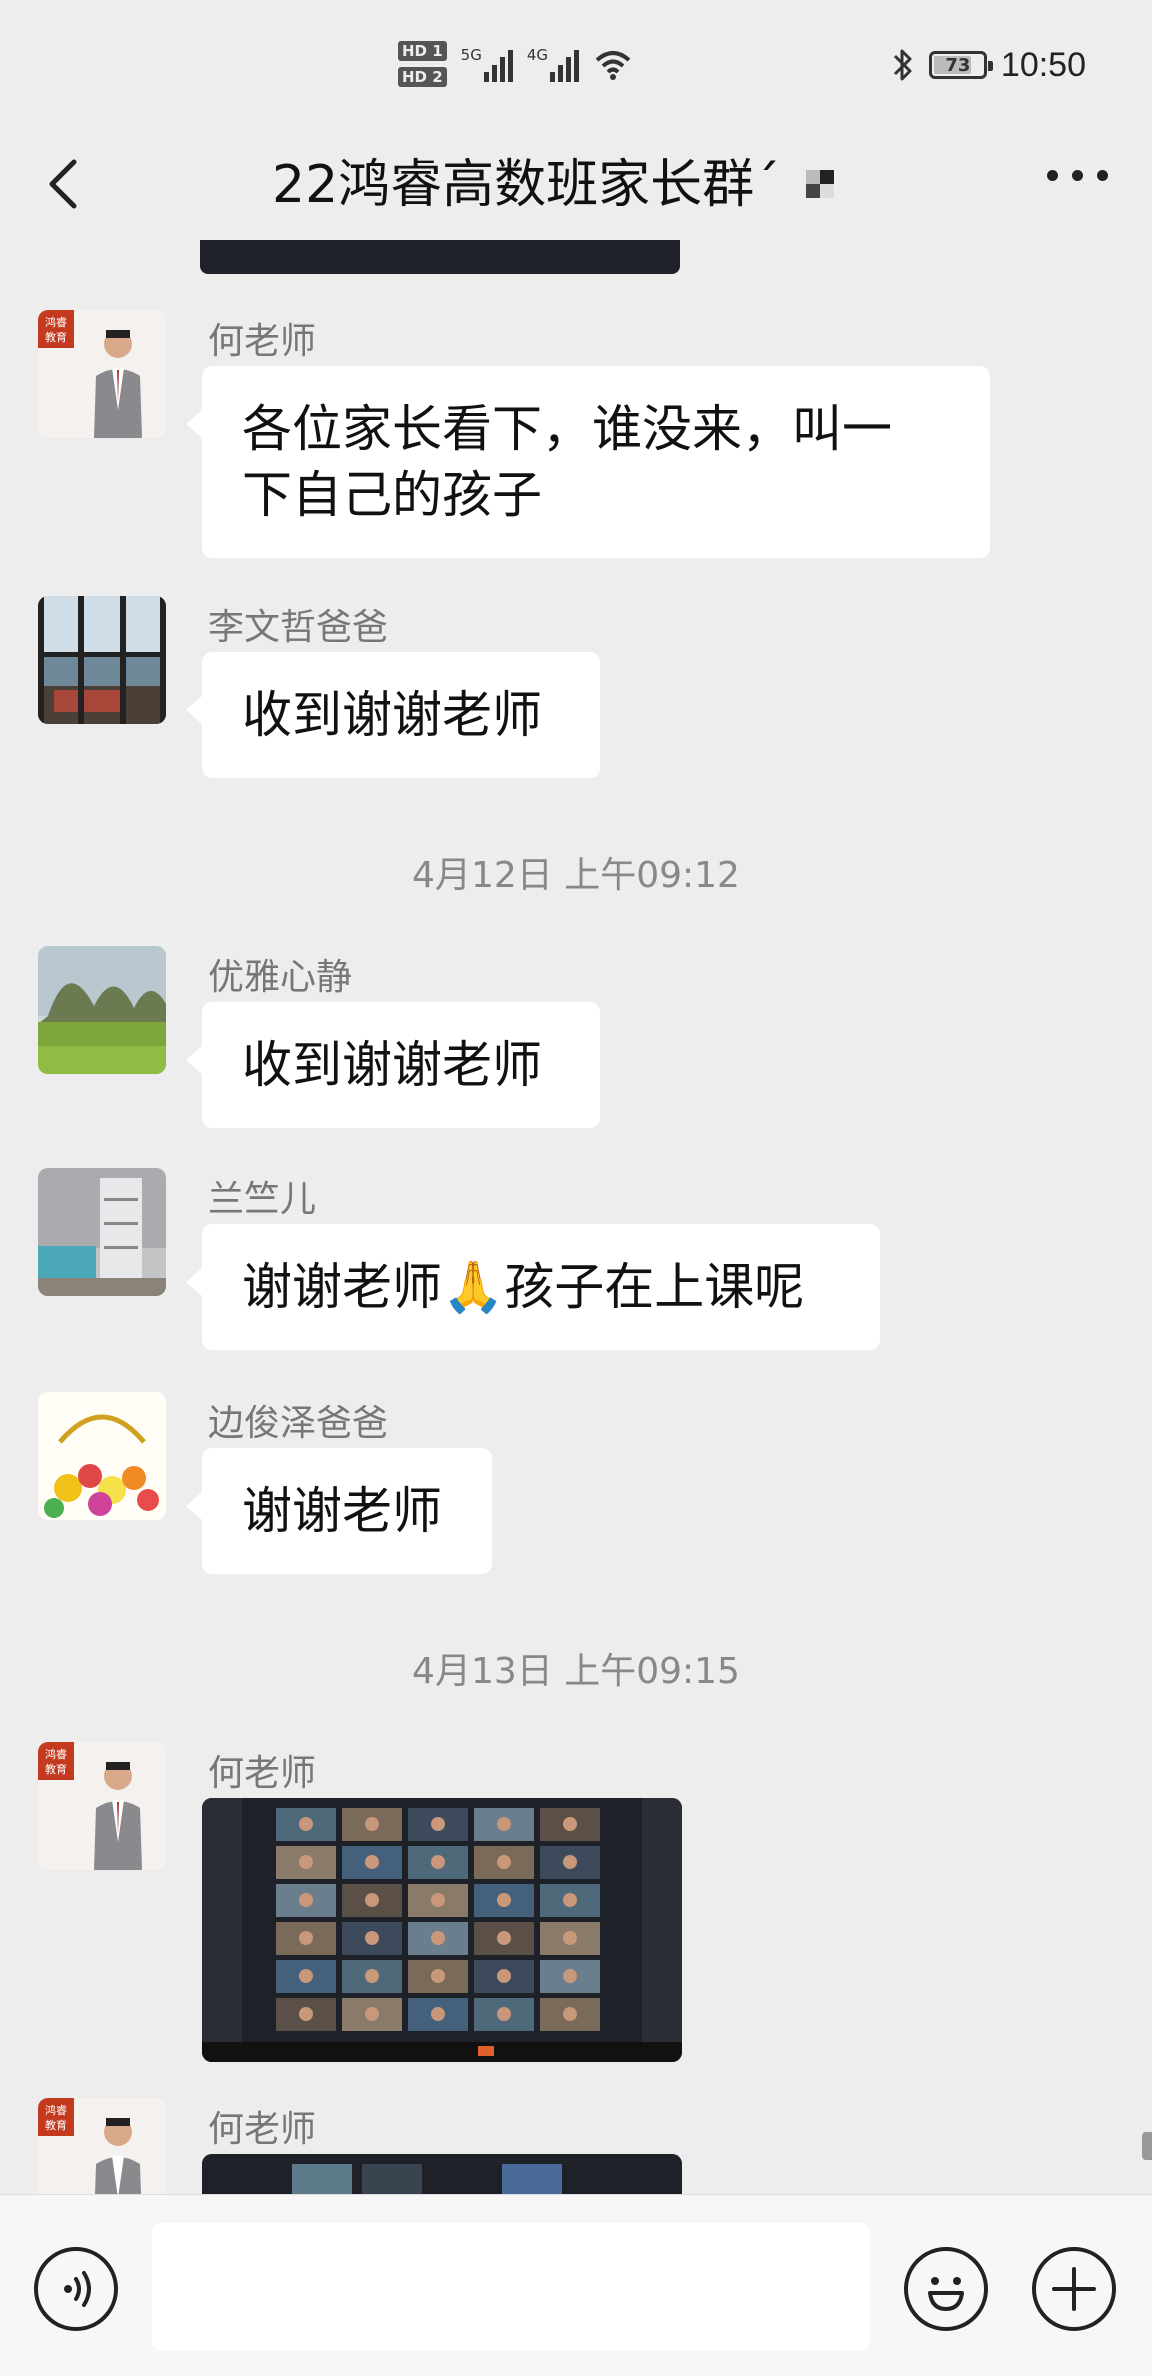 The width and height of the screenshot is (1152, 2376). What do you see at coordinates (102, 1232) in the screenshot?
I see `bedroom-avatar` at bounding box center [102, 1232].